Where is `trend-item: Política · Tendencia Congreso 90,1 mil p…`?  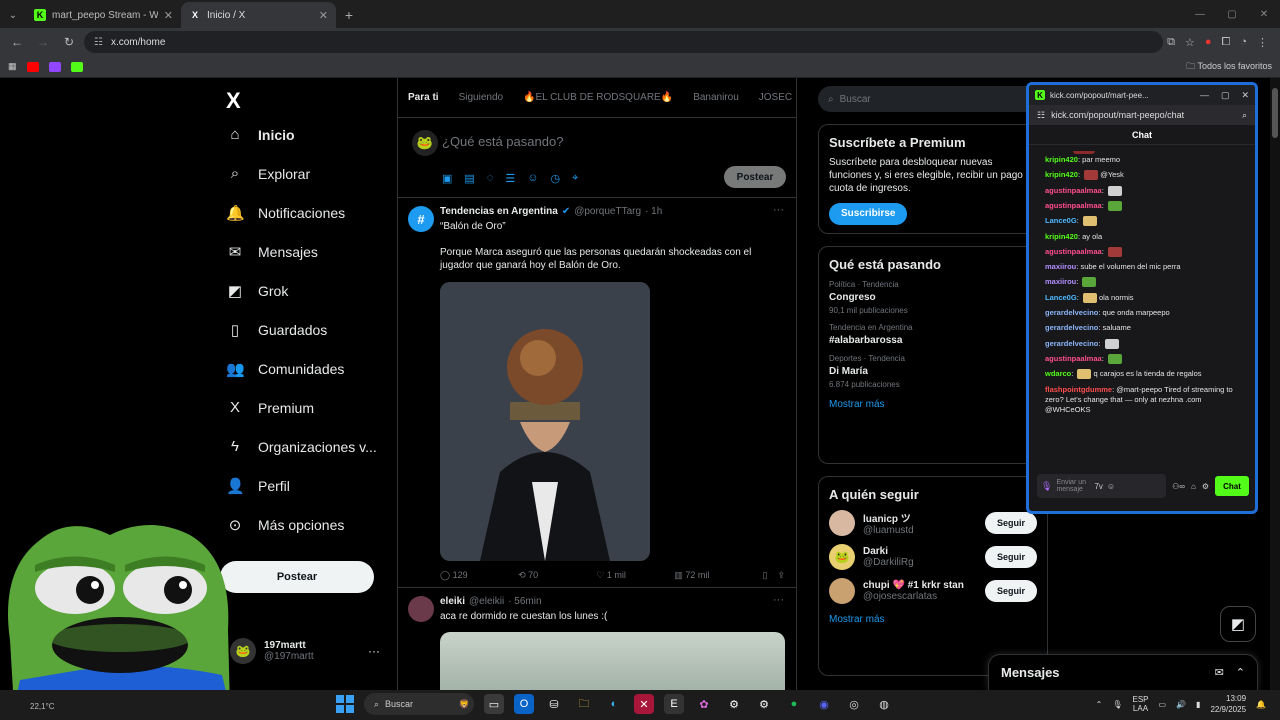 trend-item: Política · Tendencia Congreso 90,1 mil p… is located at coordinates (933, 297).